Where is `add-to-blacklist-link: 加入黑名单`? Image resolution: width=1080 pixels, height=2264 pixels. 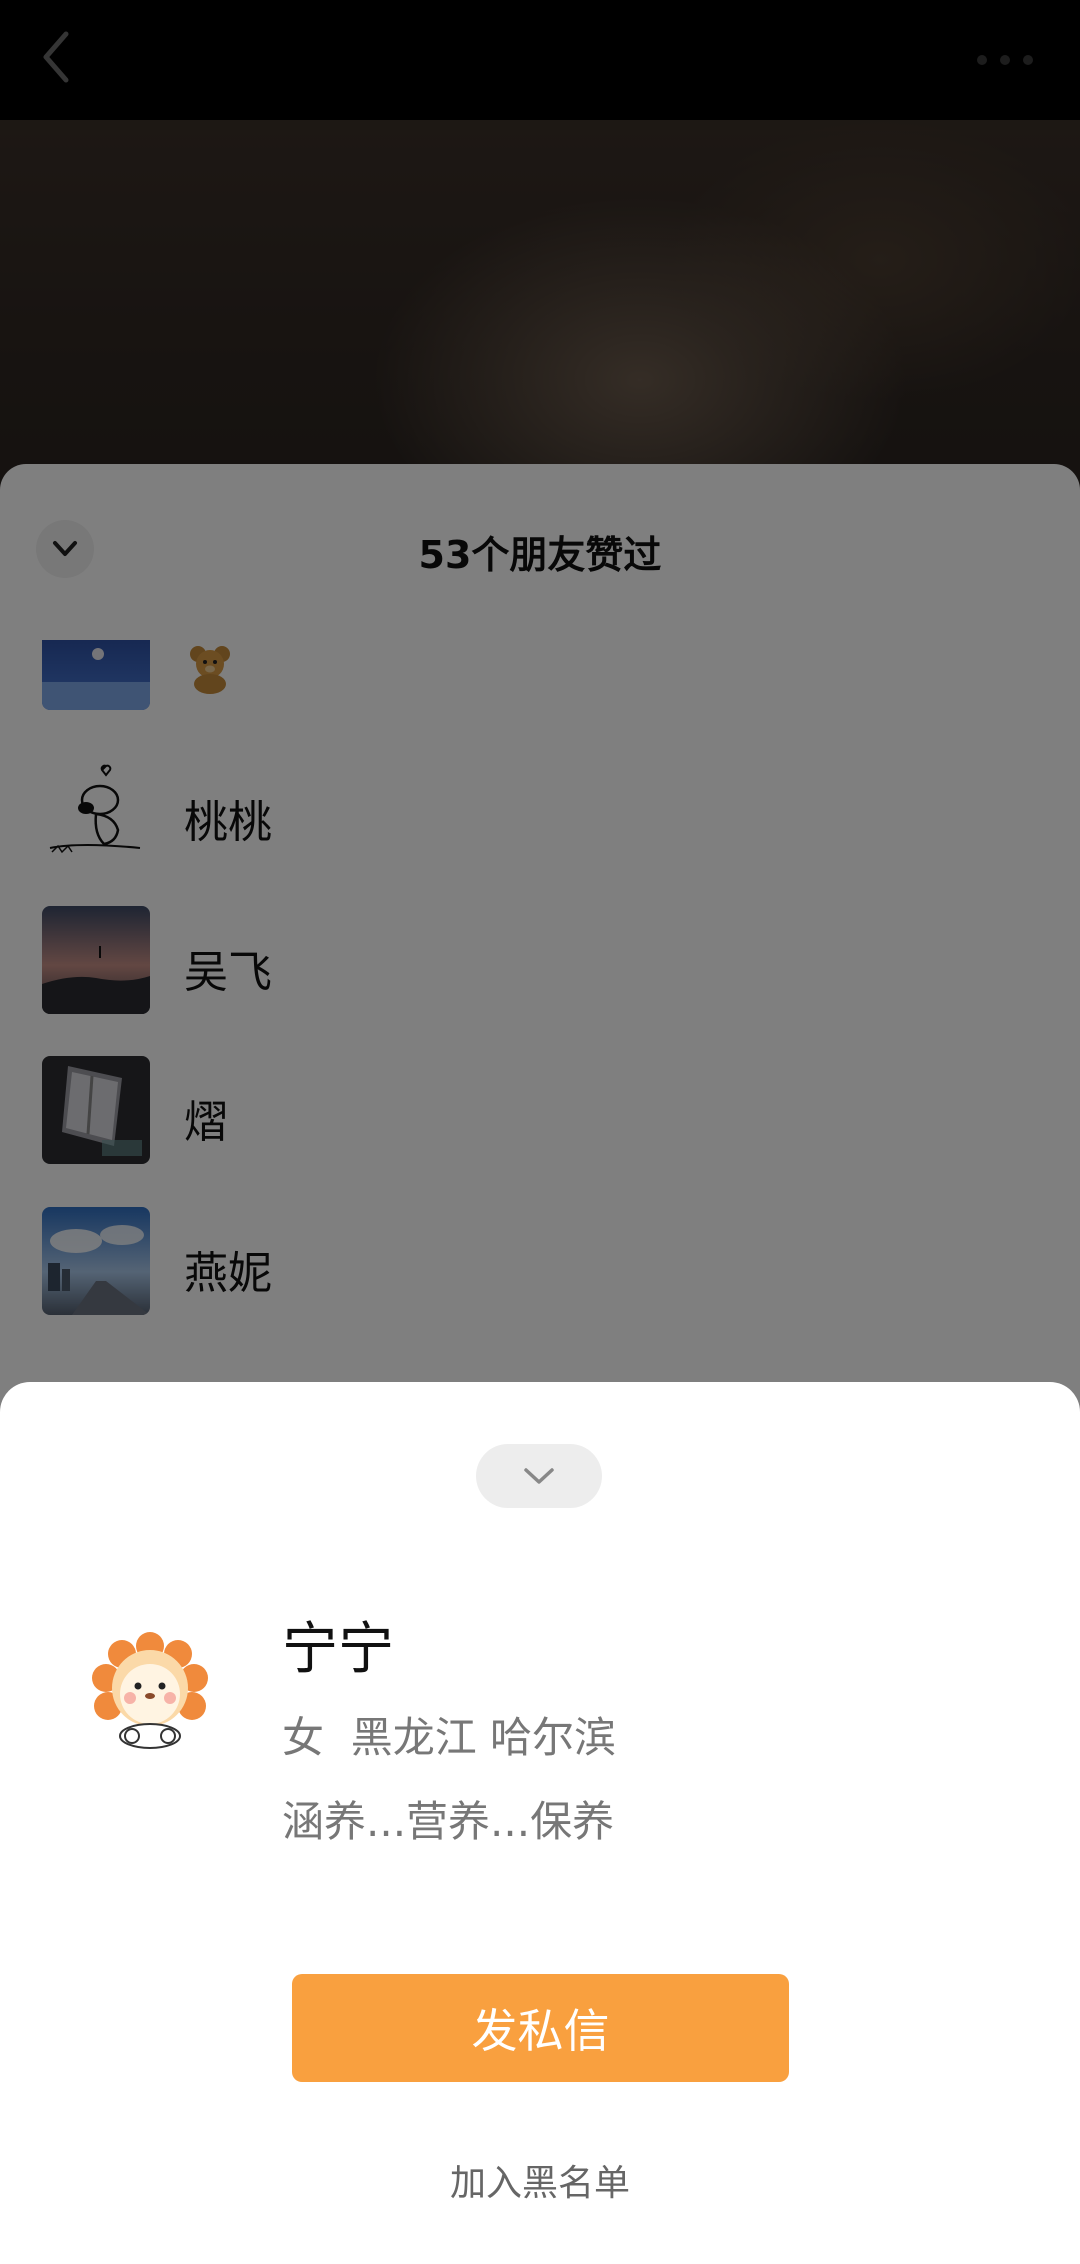
add-to-blacklist-link: 加入黑名单 is located at coordinates (540, 2180).